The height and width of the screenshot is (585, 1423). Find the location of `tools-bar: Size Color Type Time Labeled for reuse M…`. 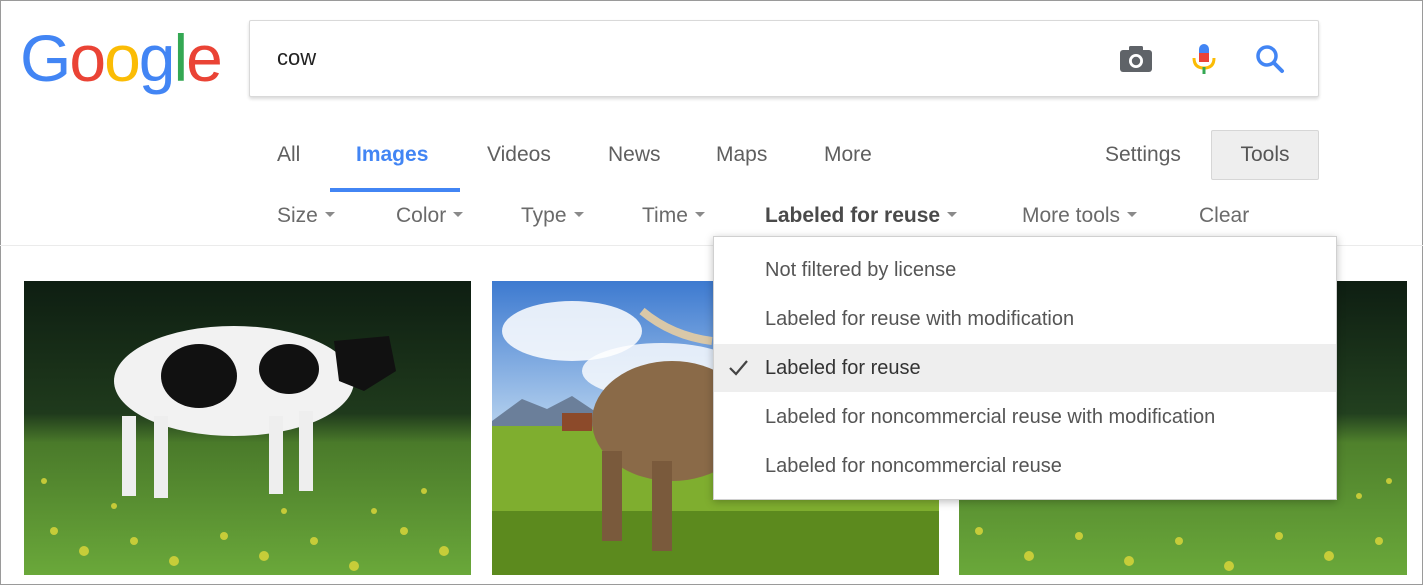

tools-bar: Size Color Type Time Labeled for reuse M… is located at coordinates (711, 218).